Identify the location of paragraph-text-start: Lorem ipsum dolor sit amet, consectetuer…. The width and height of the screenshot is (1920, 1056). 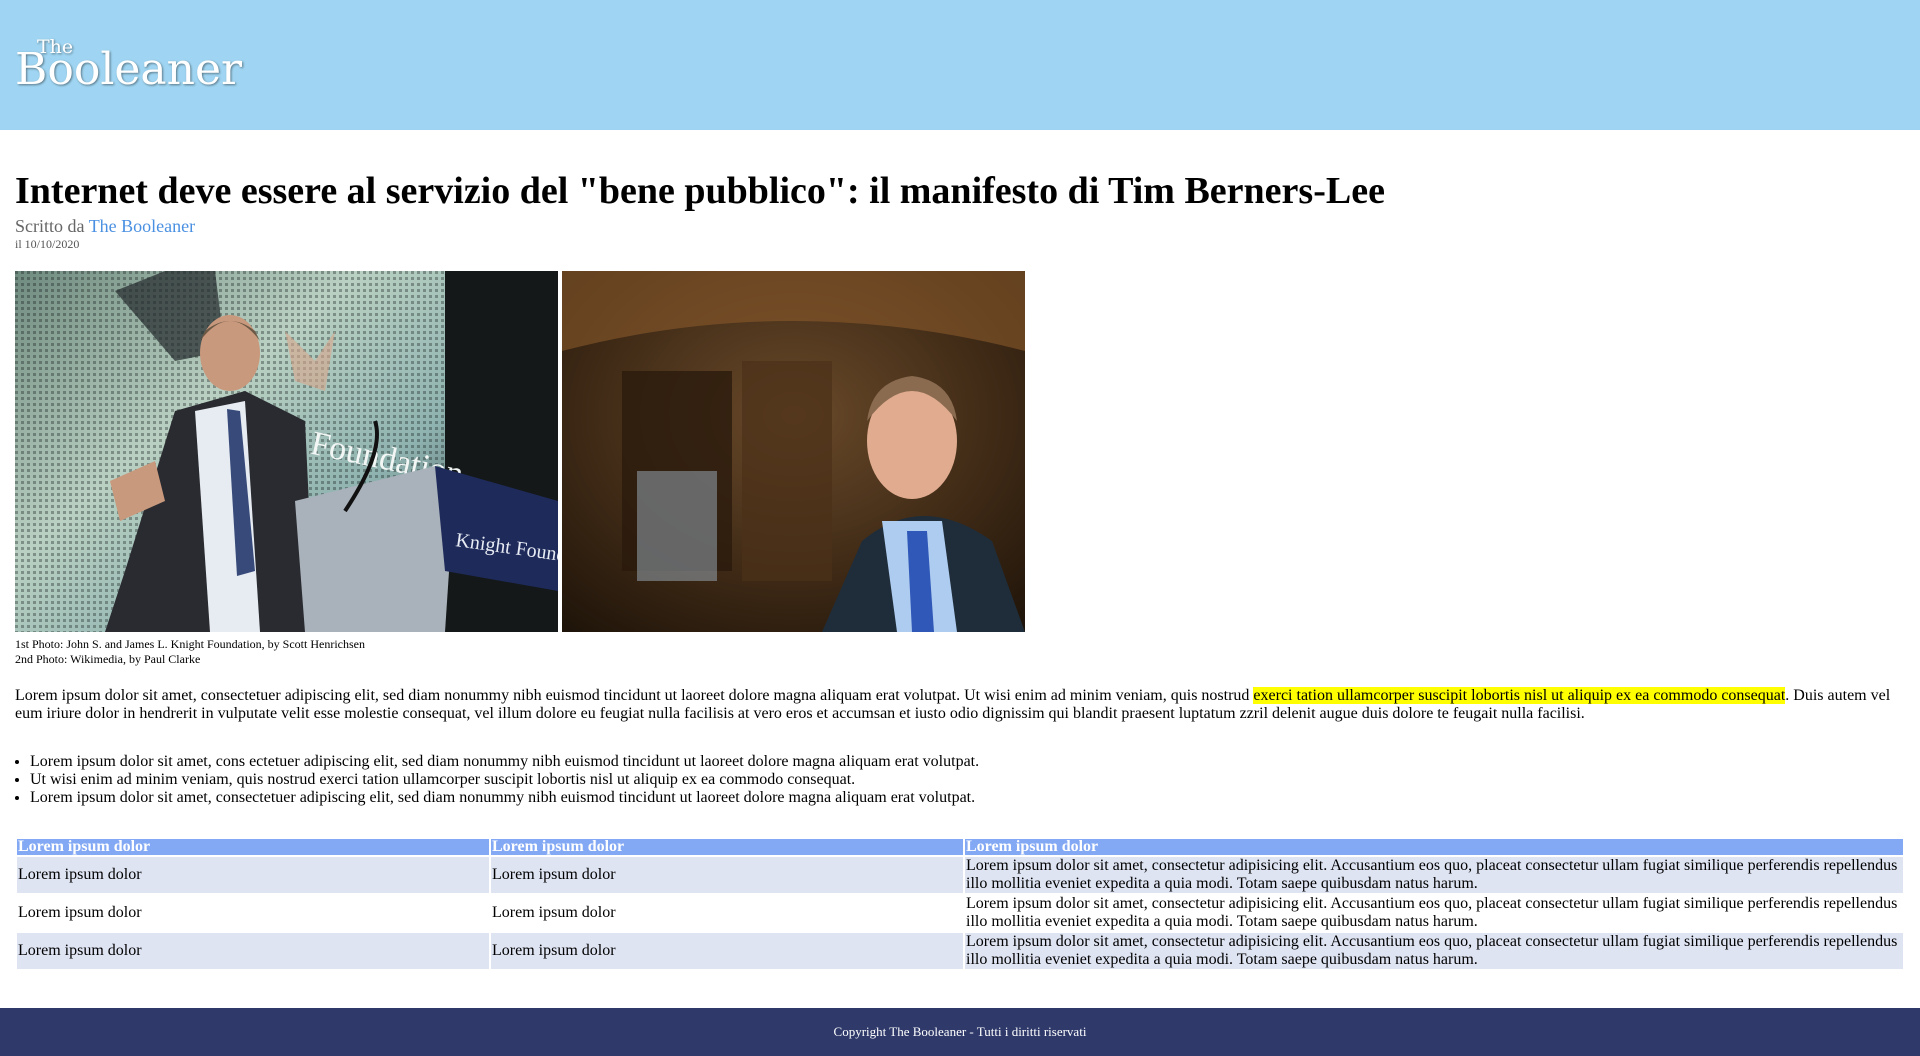
(634, 695).